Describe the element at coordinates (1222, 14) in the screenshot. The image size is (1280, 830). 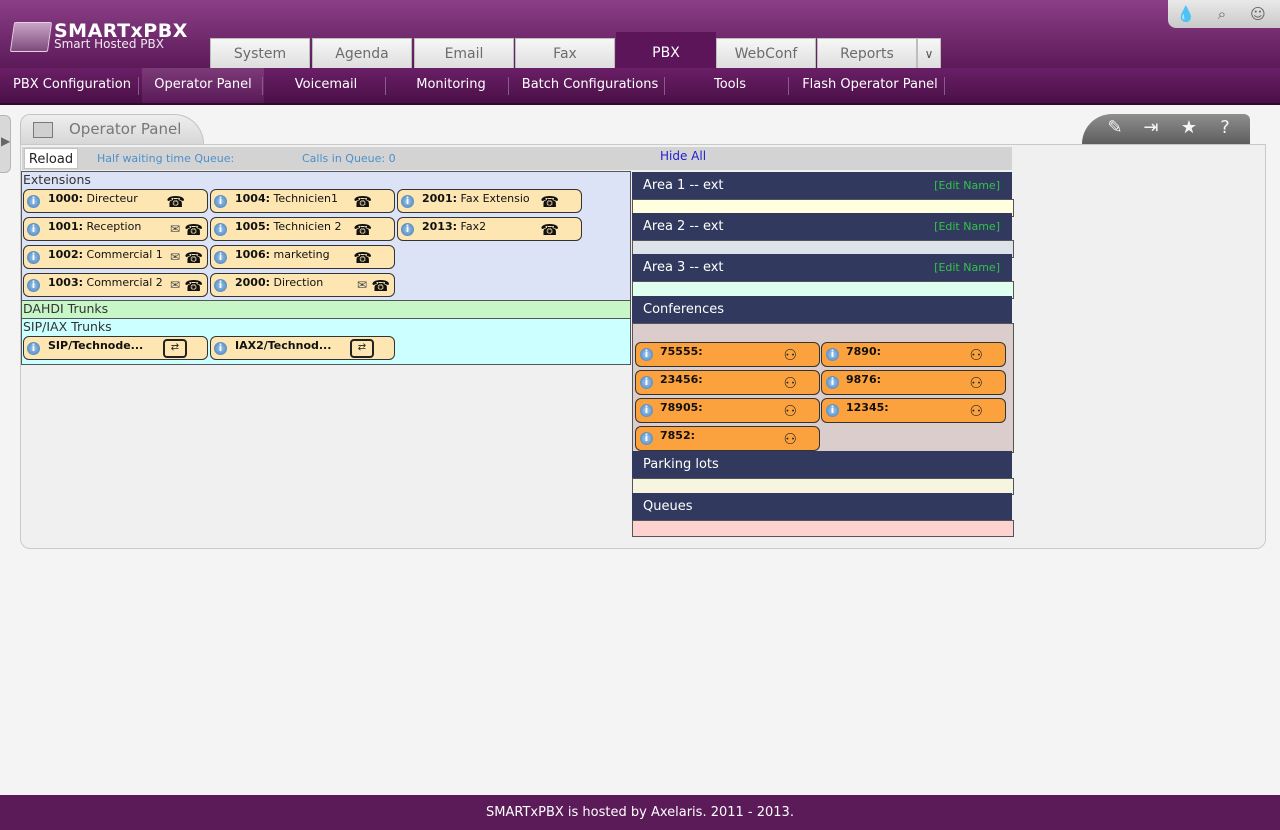
I see `search-icon: ⌕` at that location.